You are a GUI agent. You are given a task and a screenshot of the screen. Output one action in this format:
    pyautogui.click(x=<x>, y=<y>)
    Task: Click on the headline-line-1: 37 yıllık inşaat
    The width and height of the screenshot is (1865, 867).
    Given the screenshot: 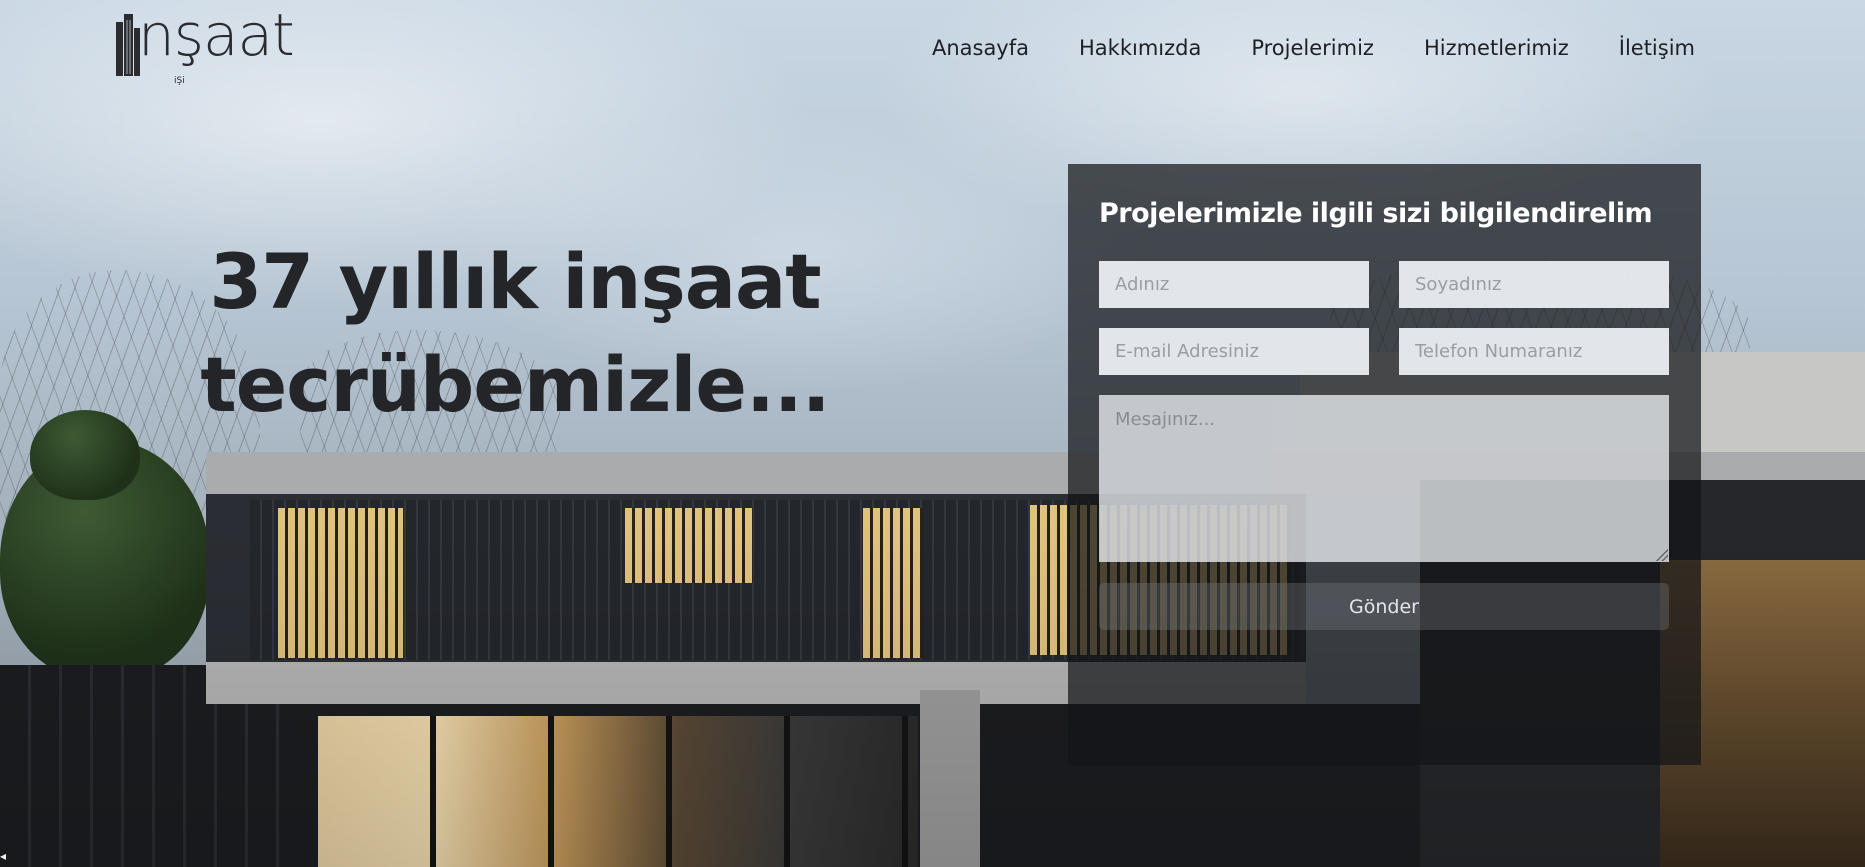 What is the action you would take?
    pyautogui.click(x=515, y=281)
    